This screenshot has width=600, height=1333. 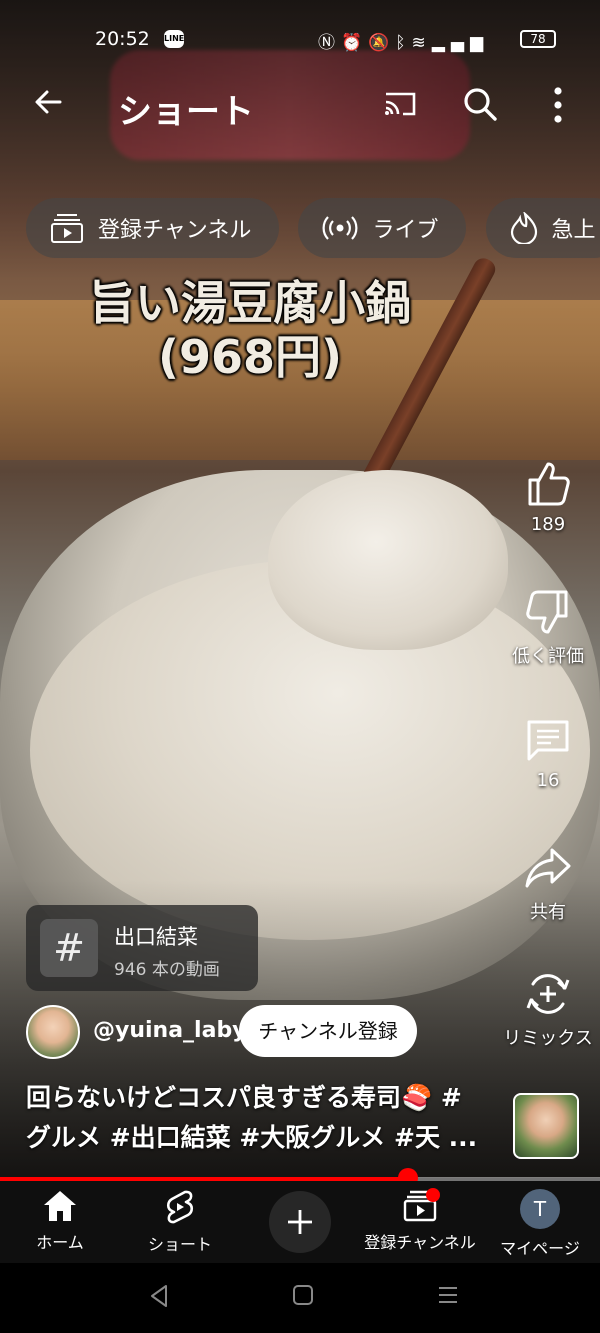 I want to click on system-navigation-bar, so click(x=300, y=1298).